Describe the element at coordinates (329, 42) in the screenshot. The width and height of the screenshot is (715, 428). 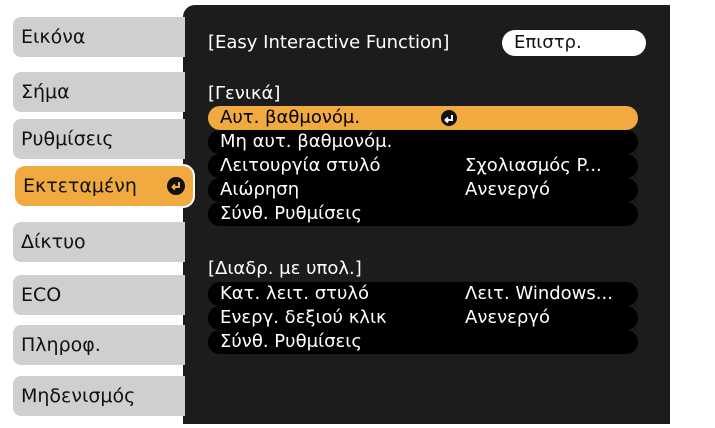
I see `page-title: [Easy Interactive Function]` at that location.